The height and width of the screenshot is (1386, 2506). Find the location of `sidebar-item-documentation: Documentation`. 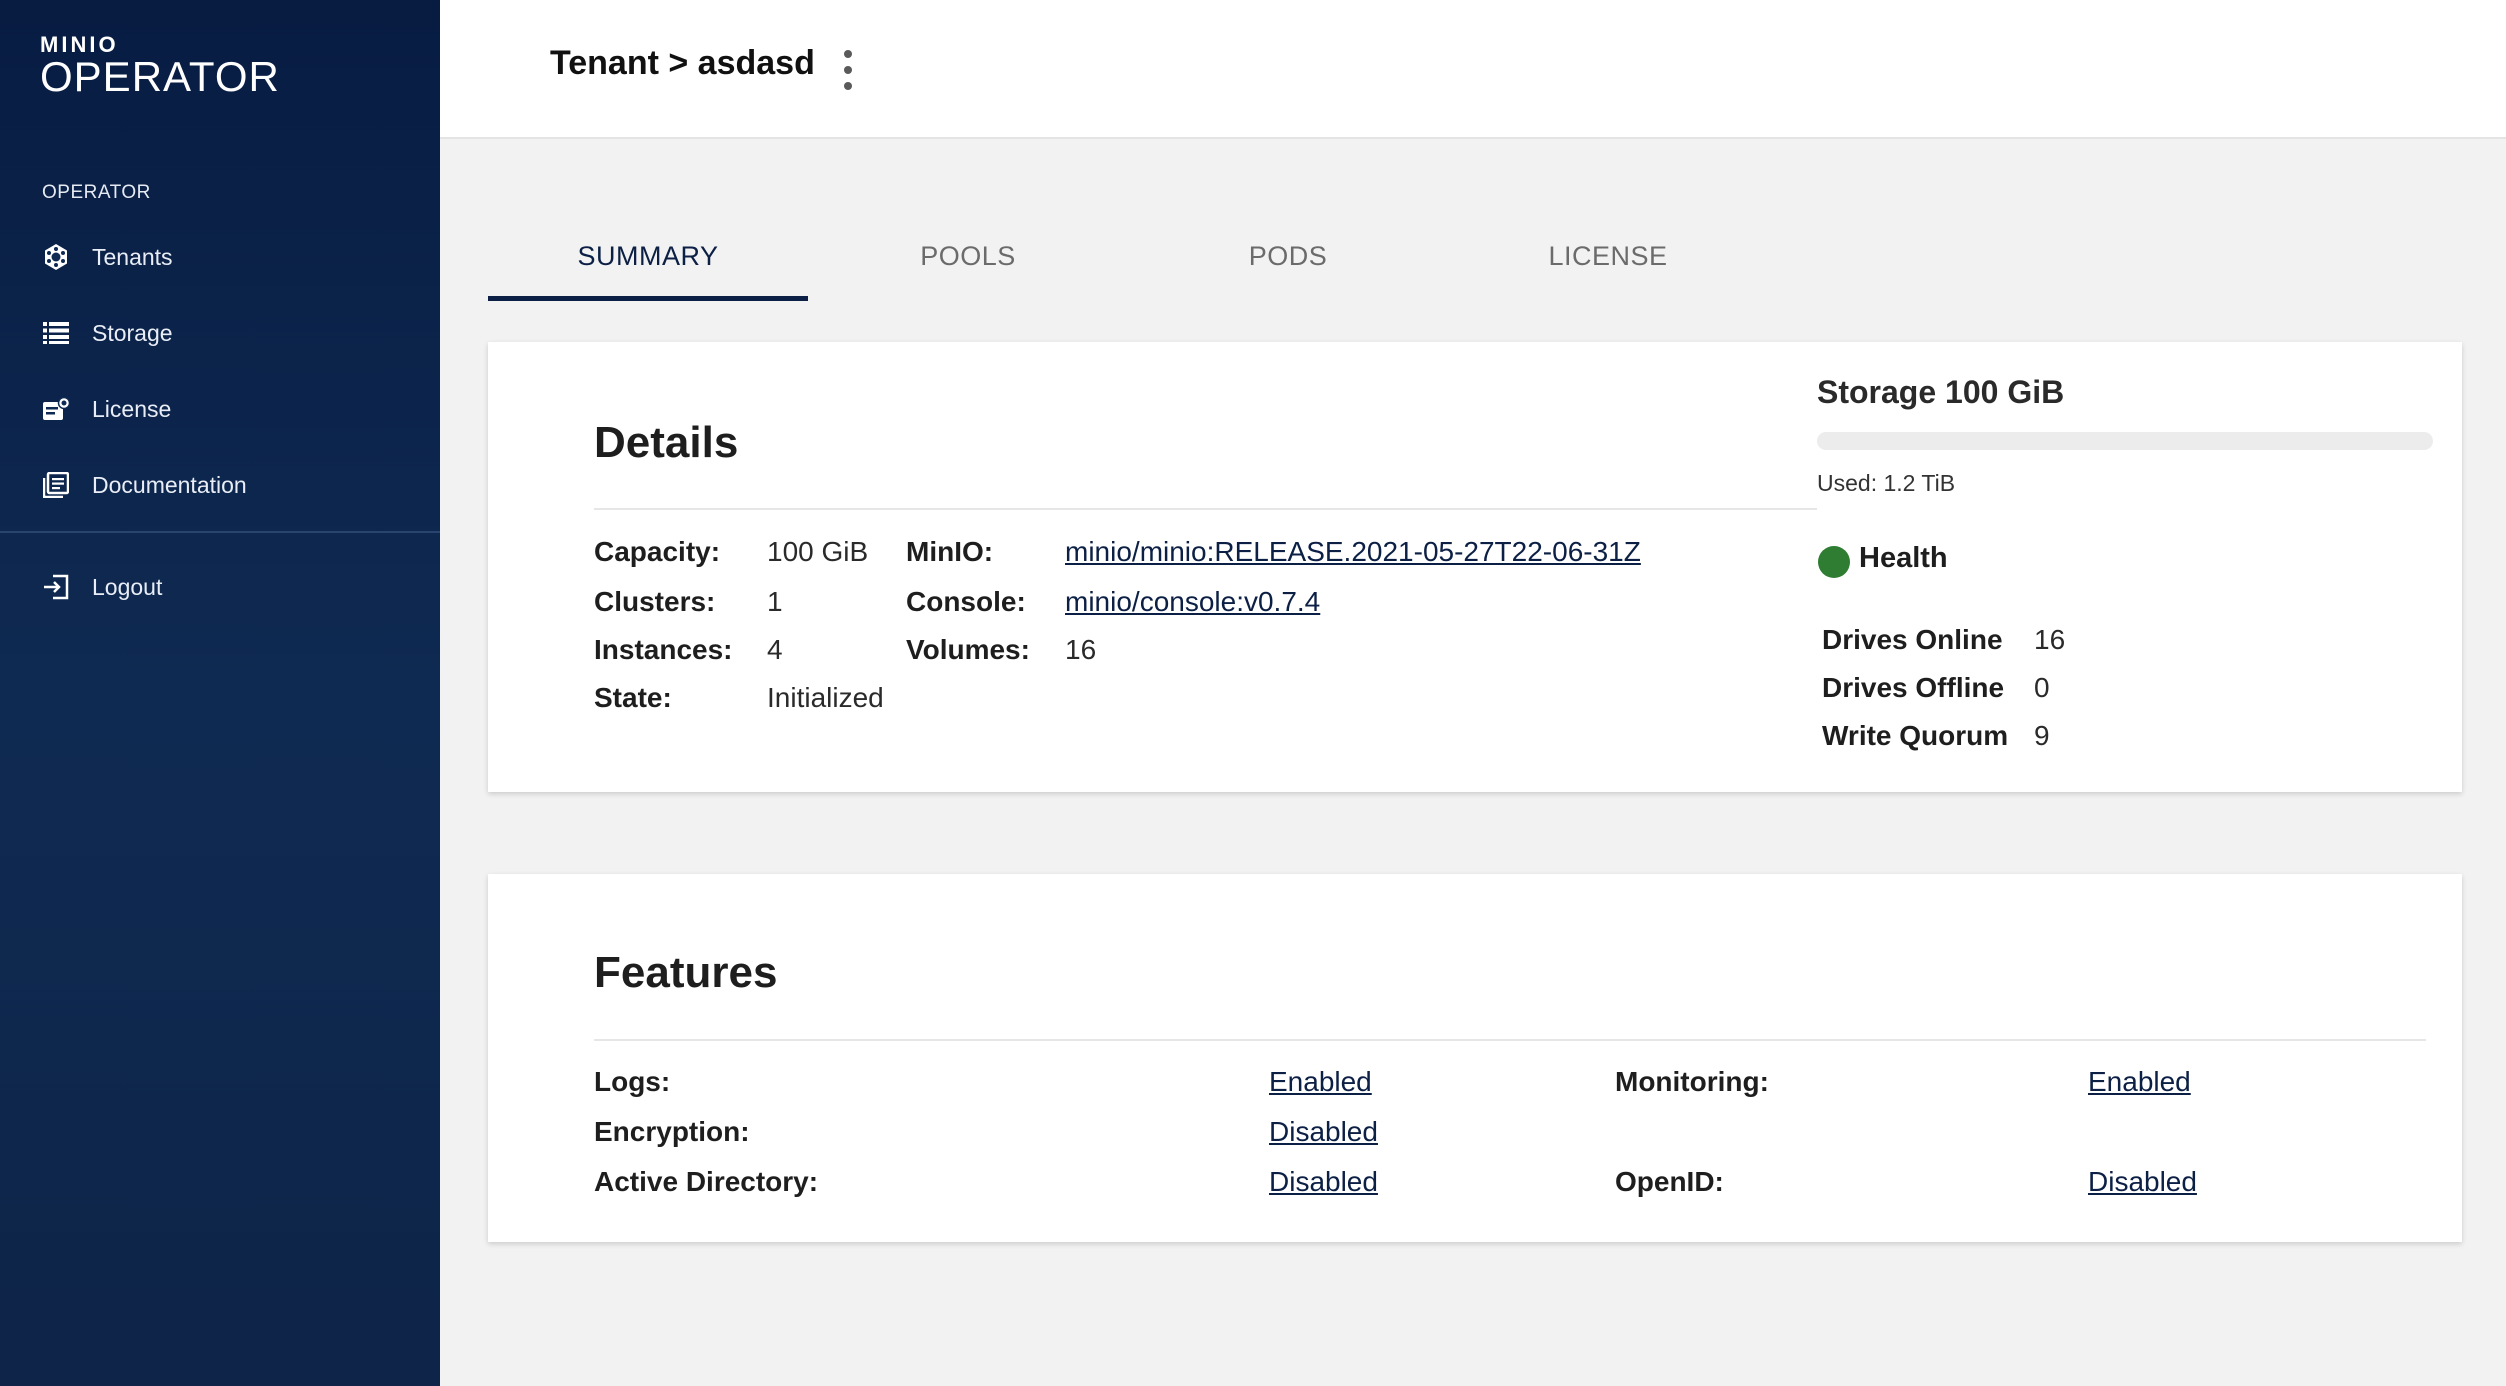

sidebar-item-documentation: Documentation is located at coordinates (143, 485).